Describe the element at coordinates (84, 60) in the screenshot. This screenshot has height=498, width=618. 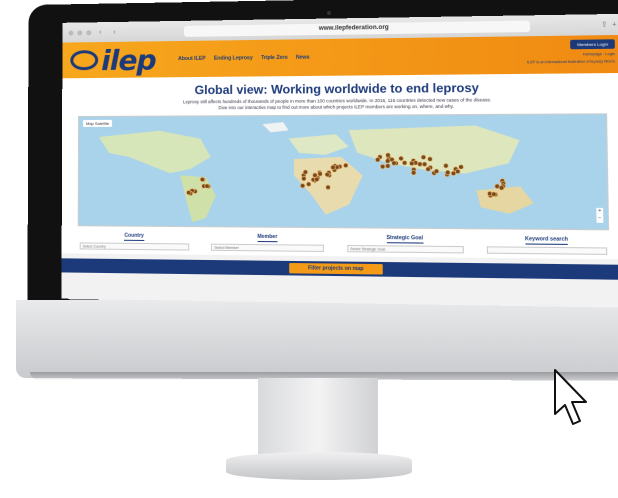
I see `logo-mark-icon` at that location.